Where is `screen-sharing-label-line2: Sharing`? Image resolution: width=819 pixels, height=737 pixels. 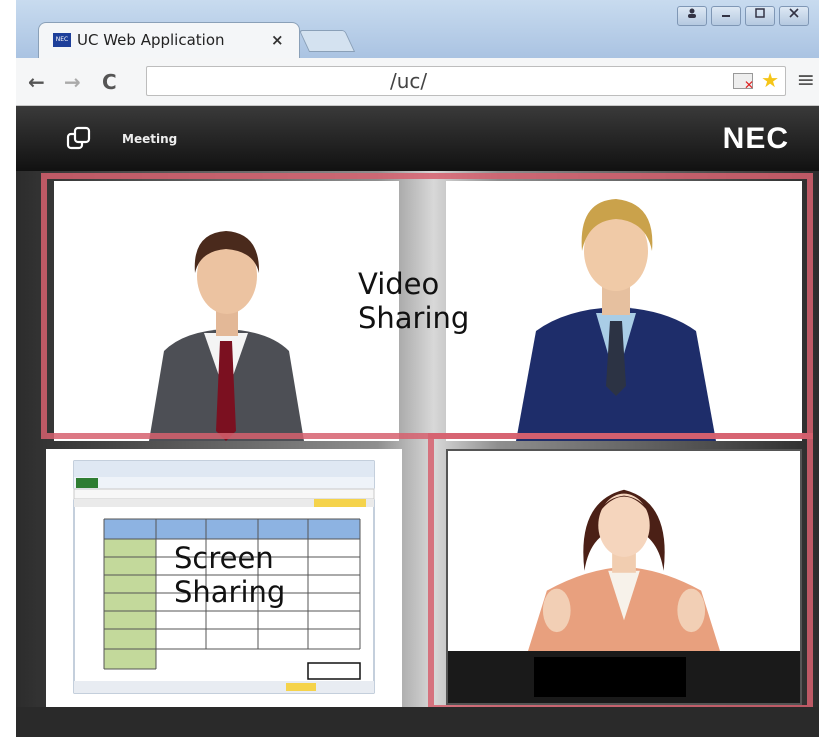
screen-sharing-label-line2: Sharing is located at coordinates (230, 592).